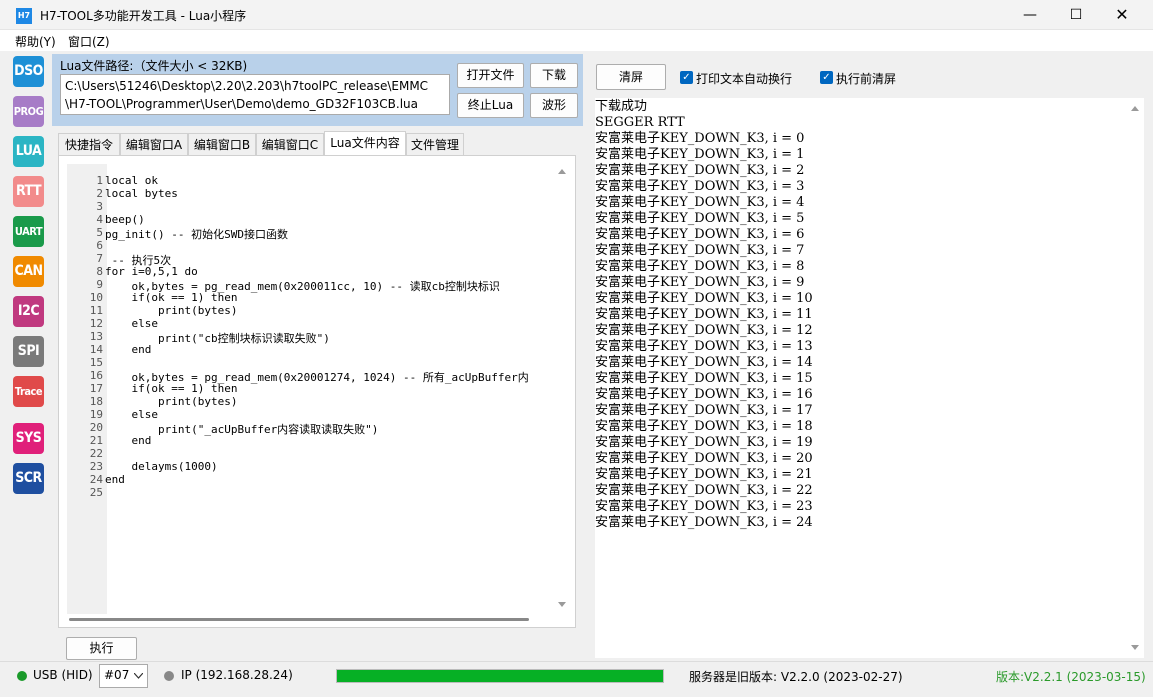  I want to click on tool-sys-button: SYS, so click(28, 438).